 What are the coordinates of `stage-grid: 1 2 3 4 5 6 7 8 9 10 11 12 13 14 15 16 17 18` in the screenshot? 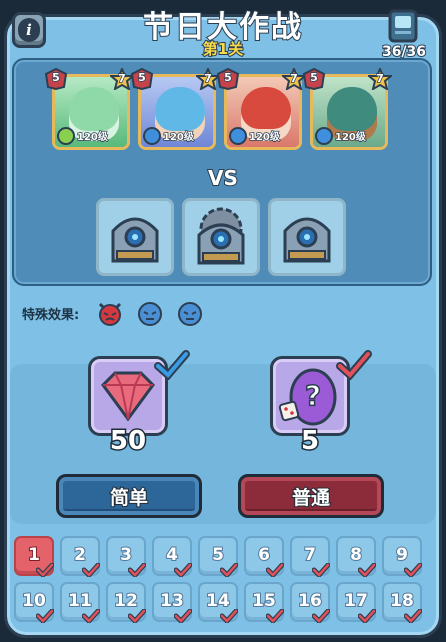 It's located at (223, 582).